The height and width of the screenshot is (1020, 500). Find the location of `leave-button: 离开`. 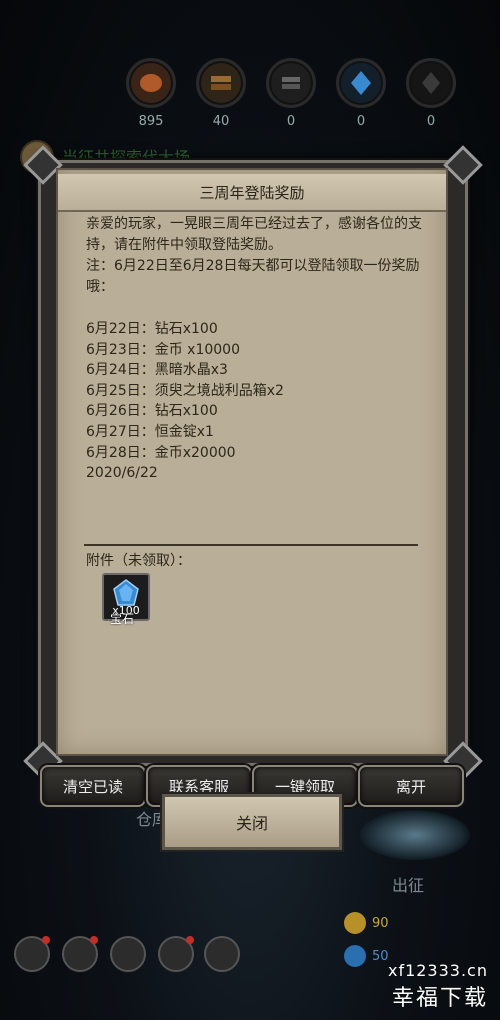

leave-button: 离开 is located at coordinates (411, 786).